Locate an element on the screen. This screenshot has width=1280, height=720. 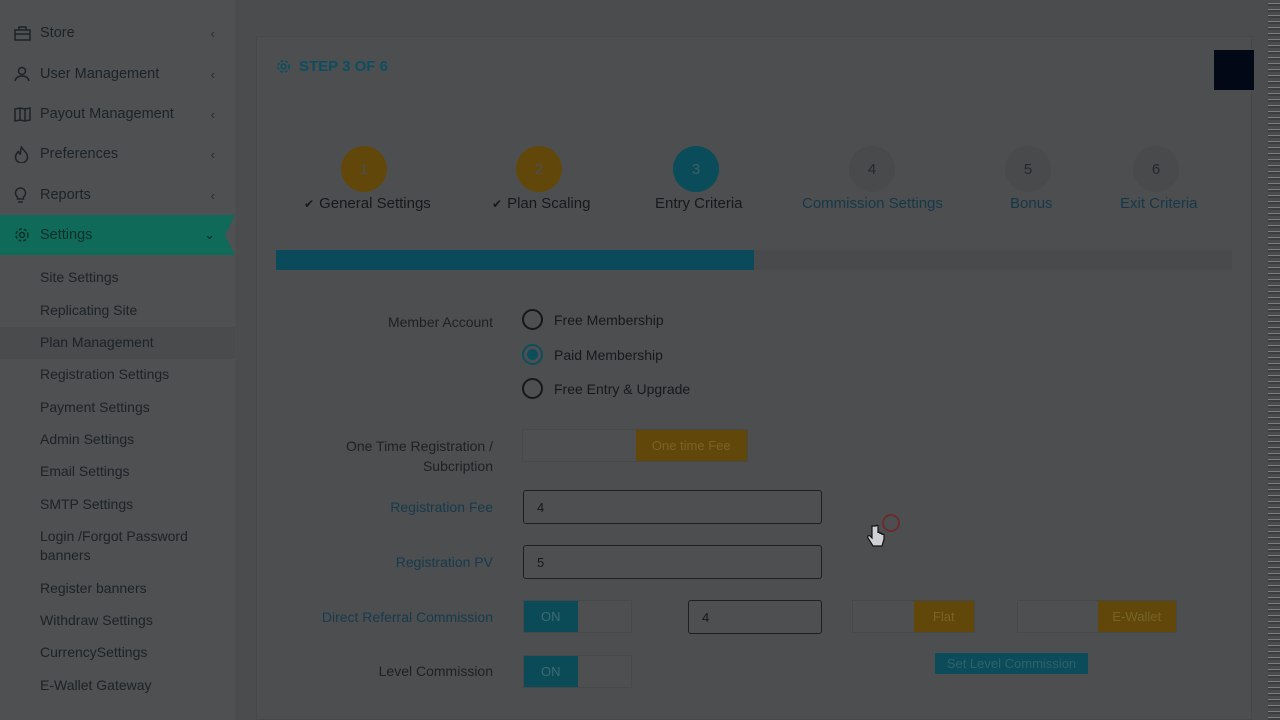
registration-fee-input: 4 is located at coordinates (672, 507).